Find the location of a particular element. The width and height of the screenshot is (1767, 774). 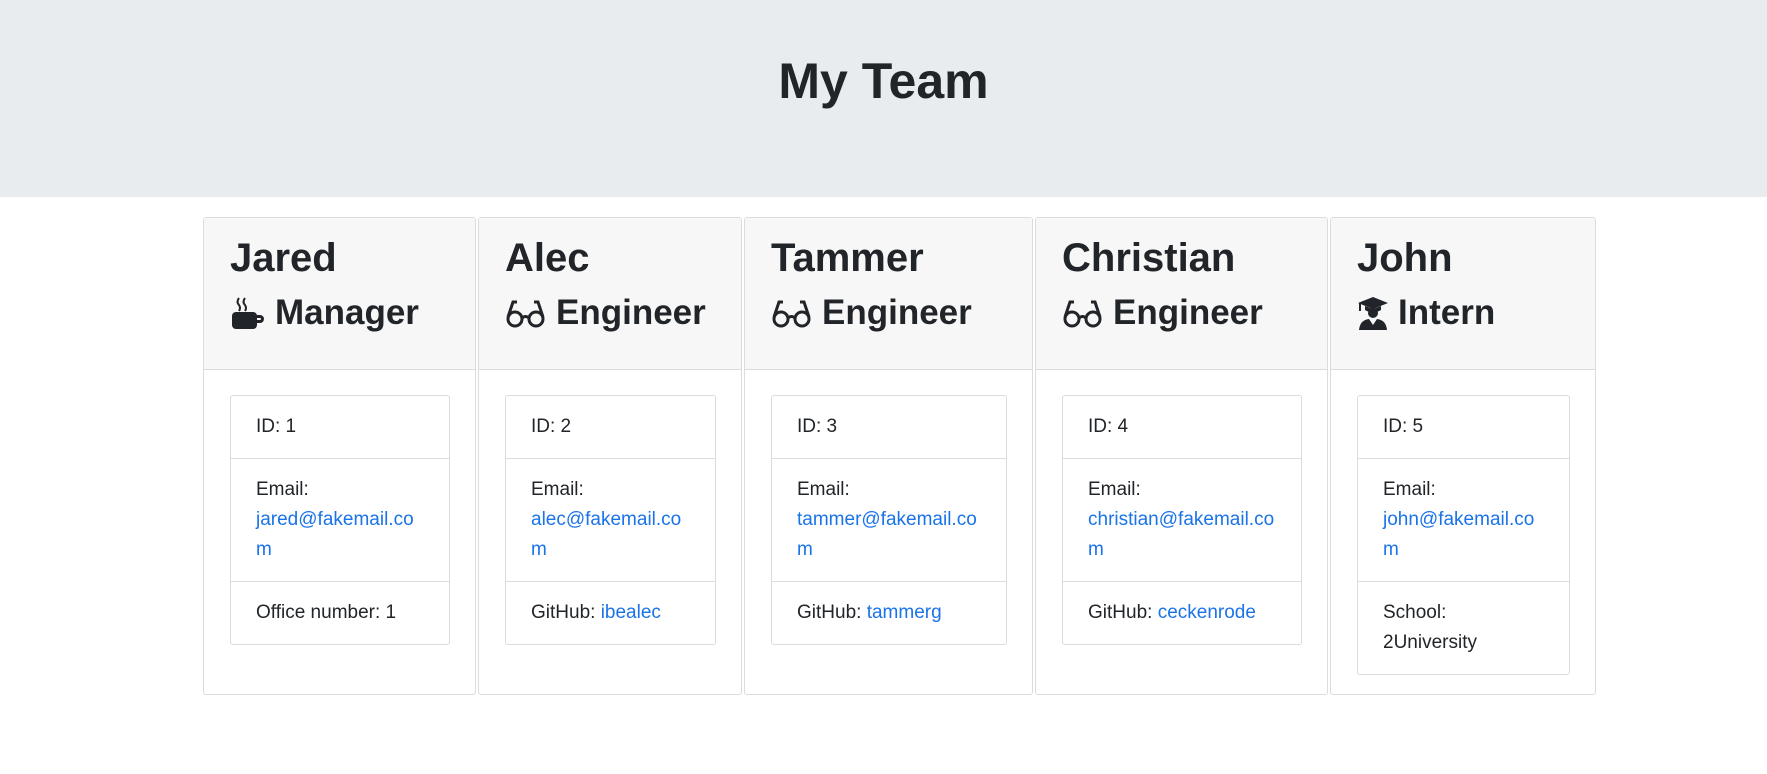

employee-id: ID: 4 is located at coordinates (1182, 427).